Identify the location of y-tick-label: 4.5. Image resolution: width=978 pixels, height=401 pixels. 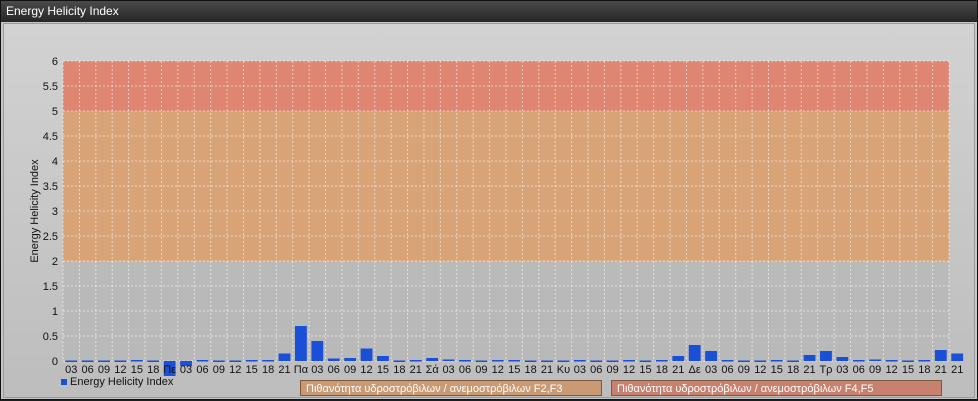
(50, 137).